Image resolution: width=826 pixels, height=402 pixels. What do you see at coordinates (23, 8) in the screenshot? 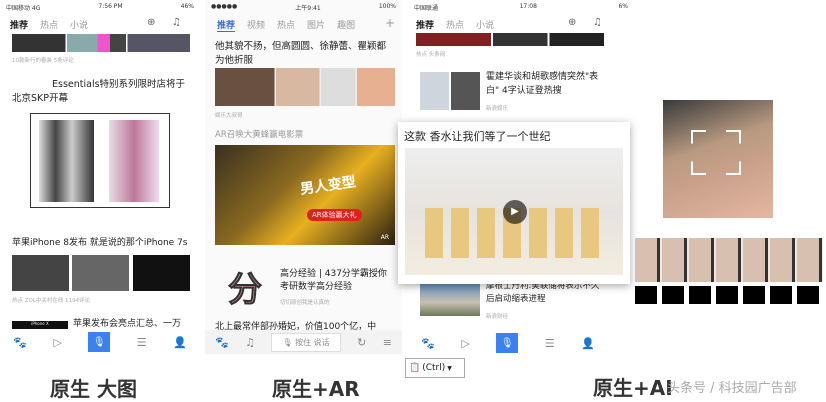
I see `carrier: 中国移动 4G` at bounding box center [23, 8].